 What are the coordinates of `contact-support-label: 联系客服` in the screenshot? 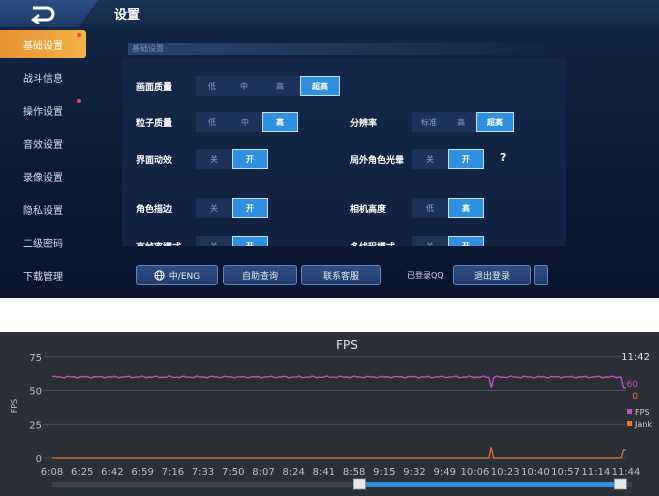 It's located at (340, 276).